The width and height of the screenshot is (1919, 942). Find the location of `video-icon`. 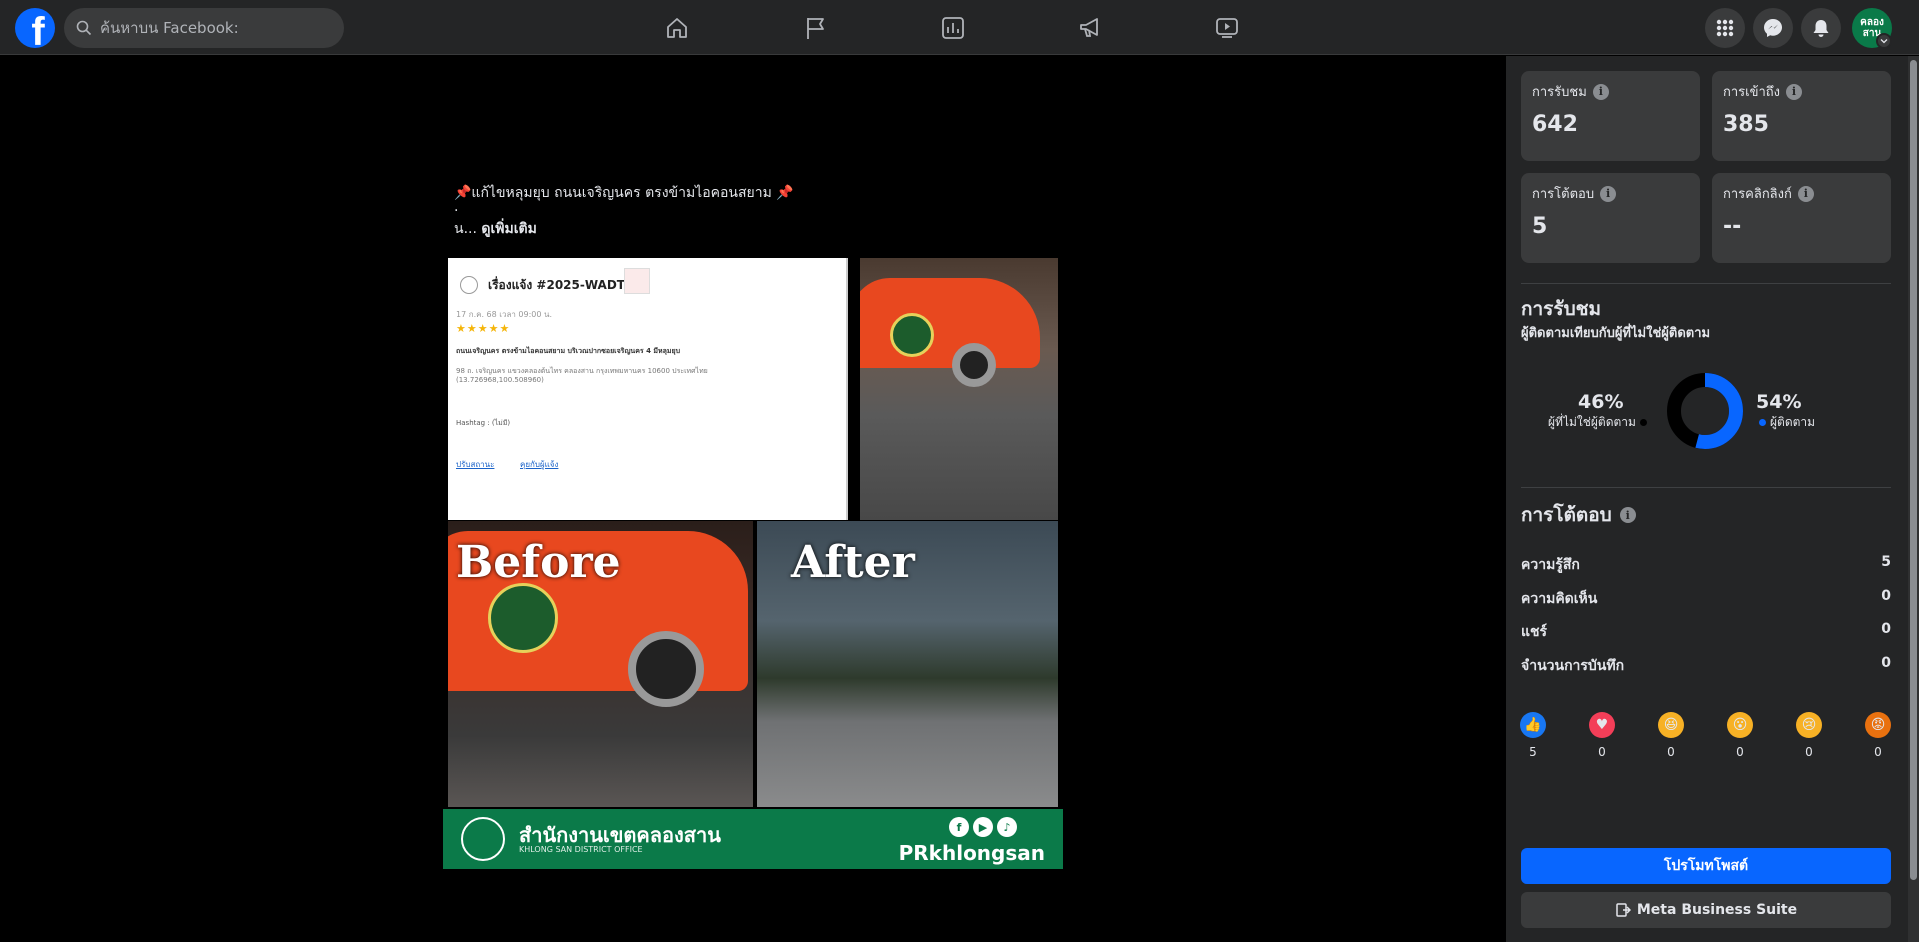

video-icon is located at coordinates (1227, 27).